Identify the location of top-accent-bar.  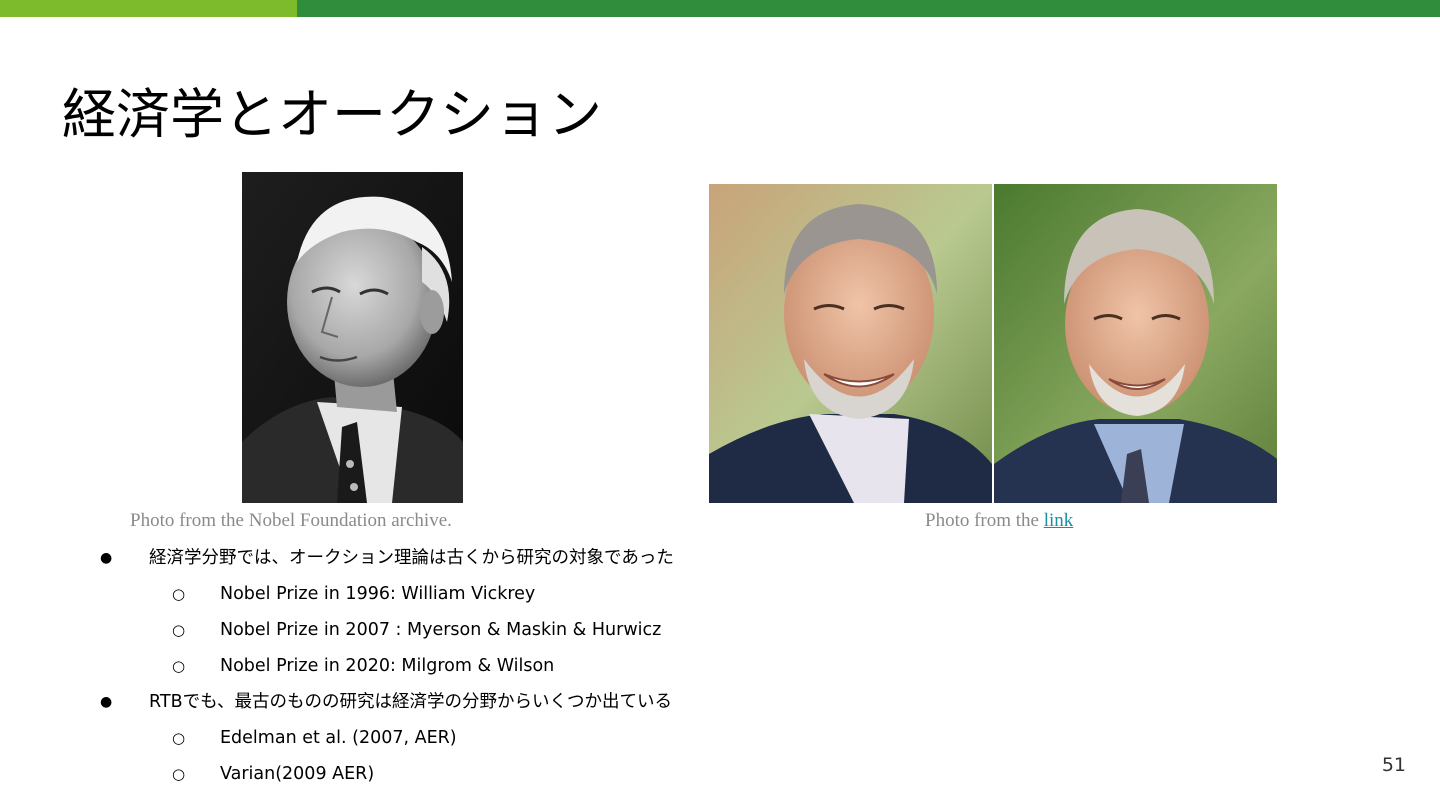
(720, 8).